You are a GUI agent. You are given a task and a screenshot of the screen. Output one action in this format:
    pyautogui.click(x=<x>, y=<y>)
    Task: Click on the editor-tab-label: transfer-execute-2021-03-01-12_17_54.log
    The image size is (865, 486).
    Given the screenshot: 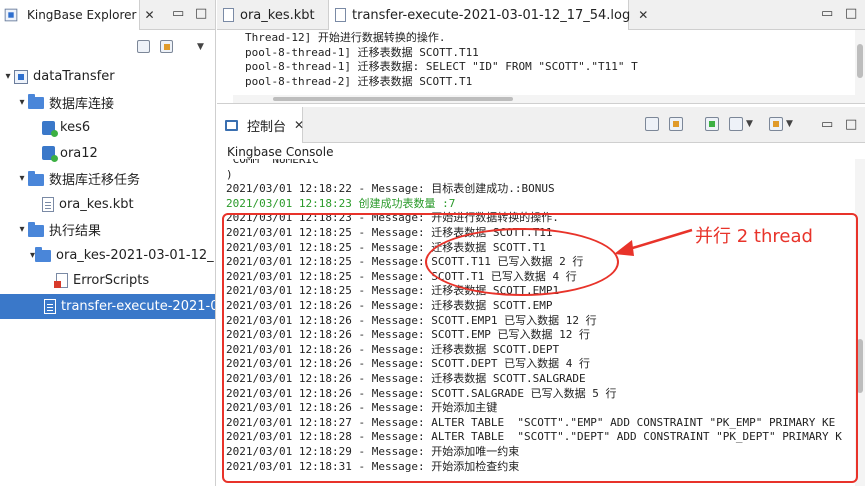 What is the action you would take?
    pyautogui.click(x=491, y=15)
    